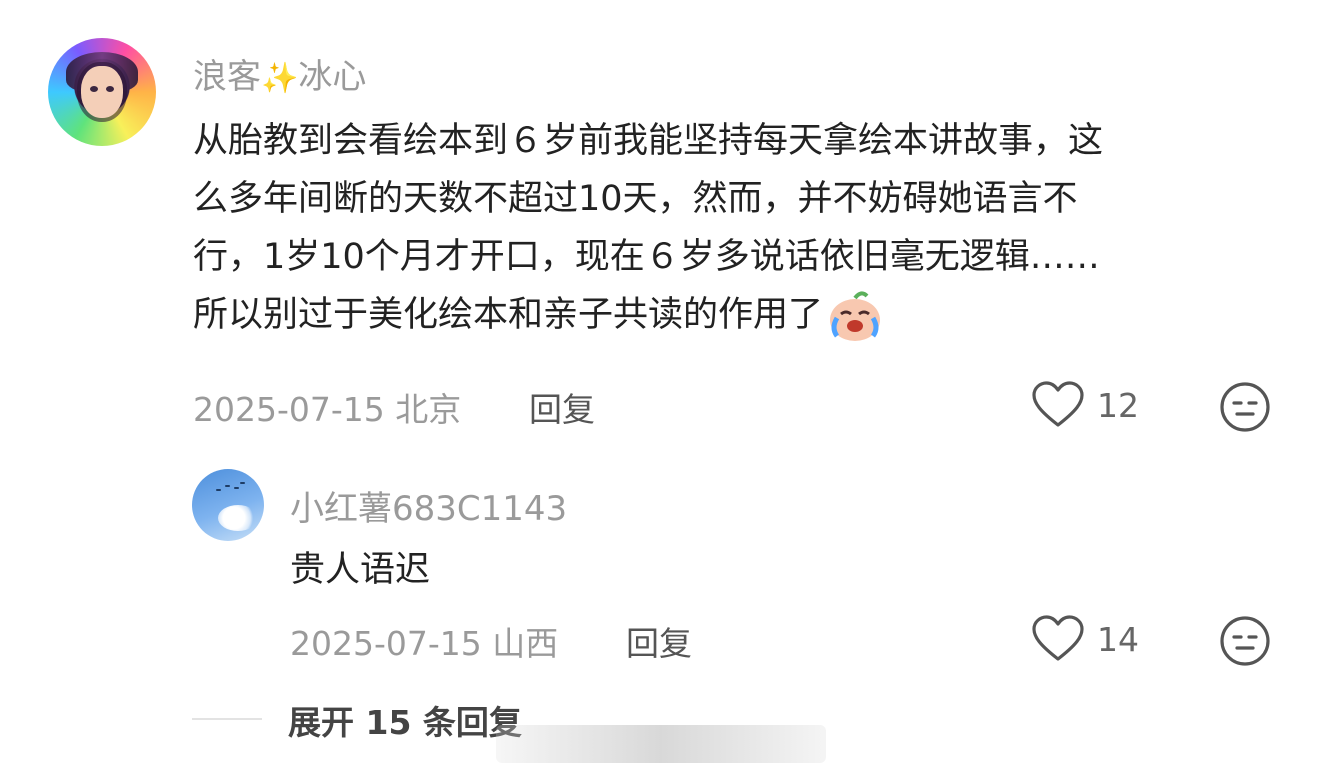 This screenshot has width=1320, height=770. What do you see at coordinates (227, 719) in the screenshot?
I see `expand-divider` at bounding box center [227, 719].